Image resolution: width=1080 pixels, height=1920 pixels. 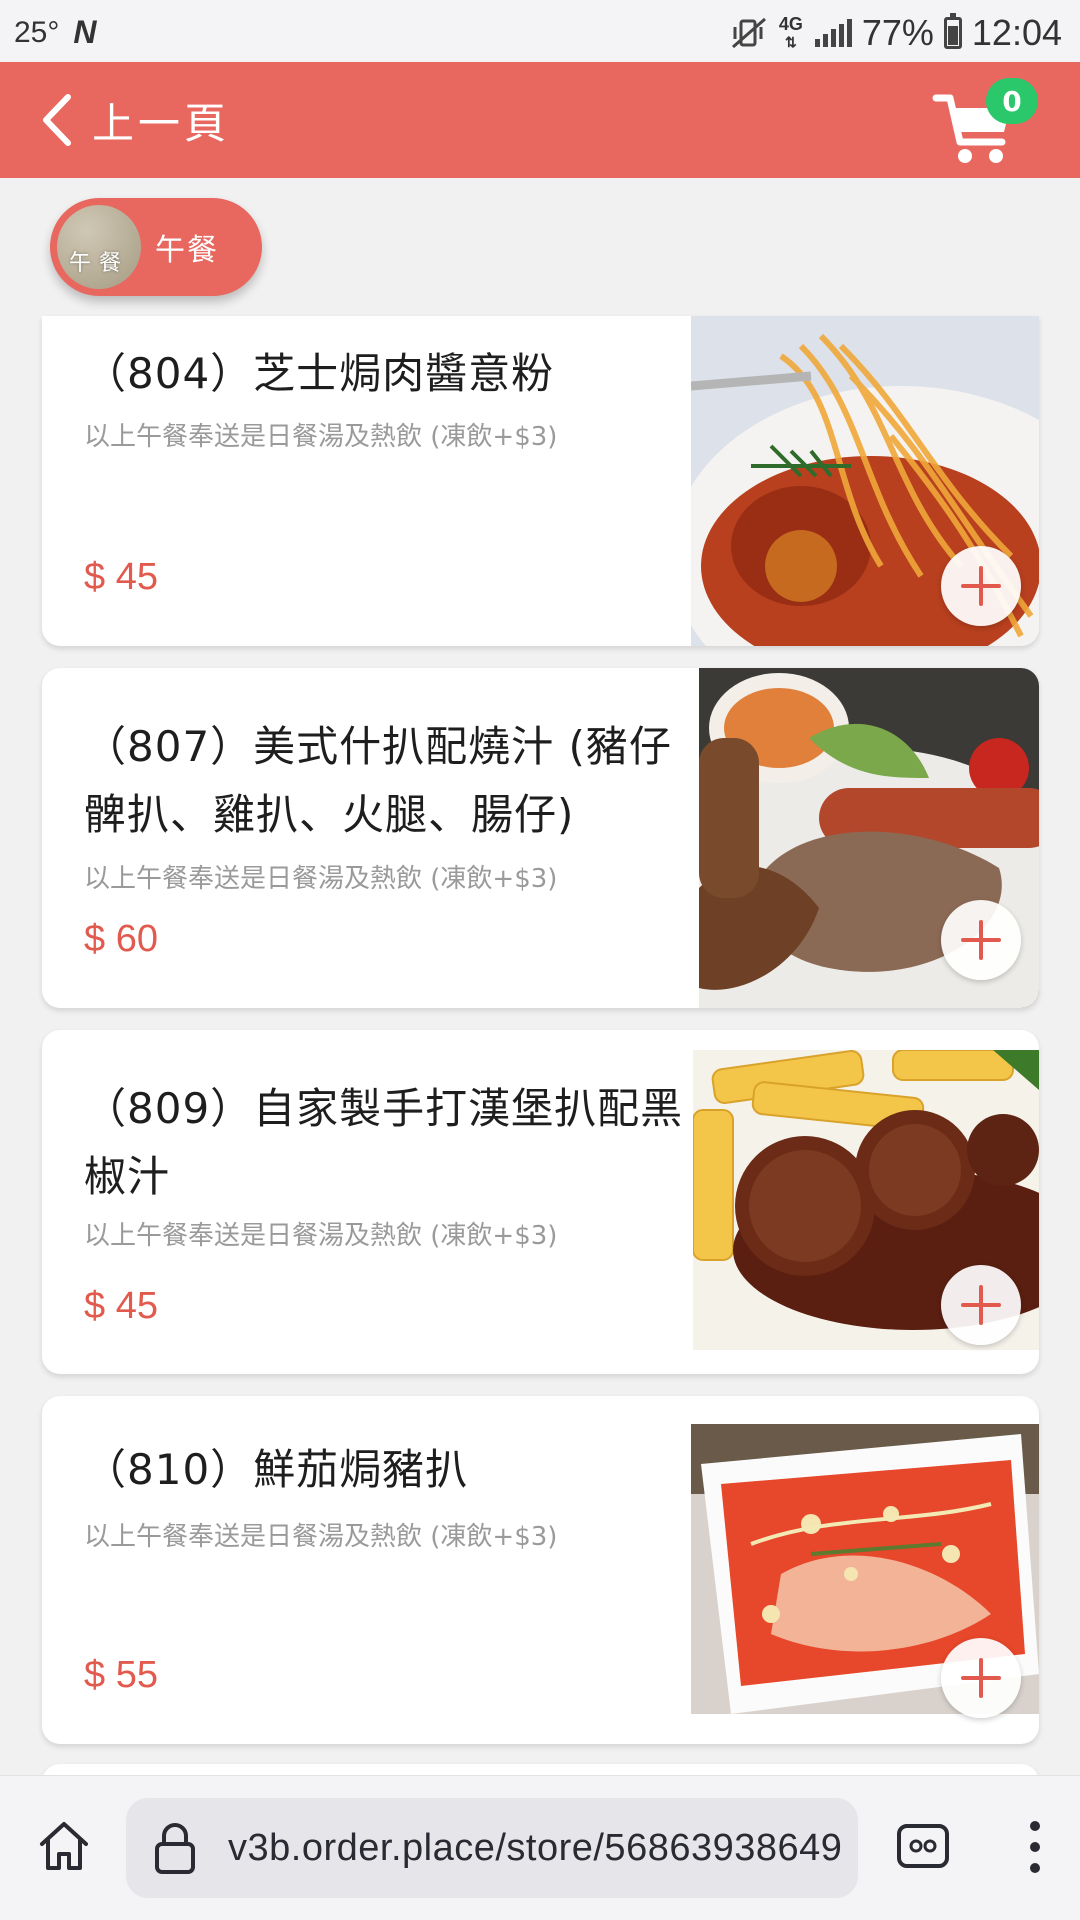 I want to click on item-title: （809）自家製手打漢堡扒配黑椒汁, so click(x=384, y=1142).